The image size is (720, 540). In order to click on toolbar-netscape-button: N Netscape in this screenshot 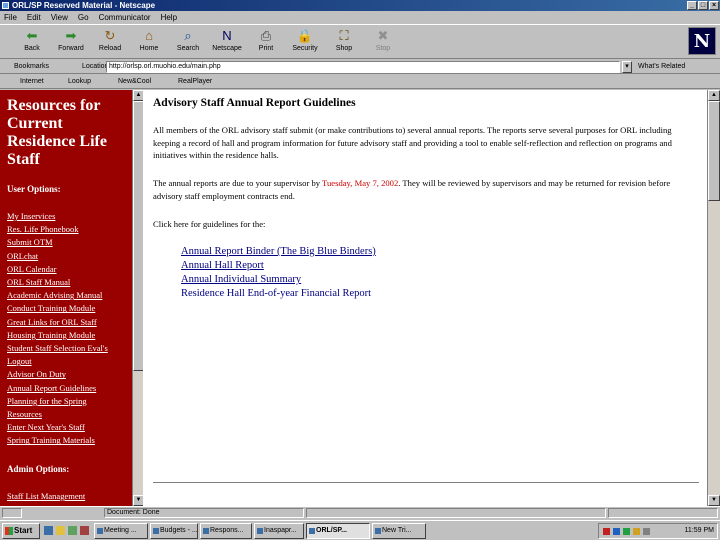, I will do `click(227, 43)`.